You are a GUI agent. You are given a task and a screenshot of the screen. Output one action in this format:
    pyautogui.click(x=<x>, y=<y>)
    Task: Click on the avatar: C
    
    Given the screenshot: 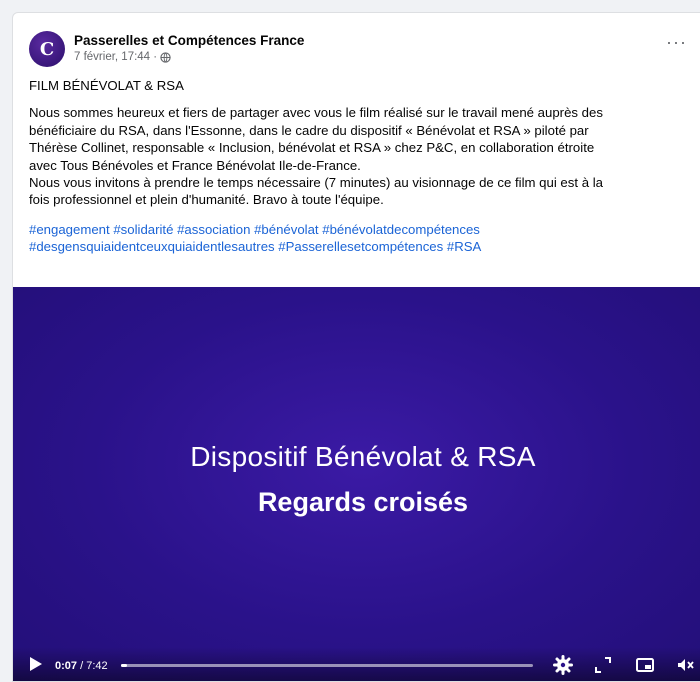 What is the action you would take?
    pyautogui.click(x=47, y=49)
    